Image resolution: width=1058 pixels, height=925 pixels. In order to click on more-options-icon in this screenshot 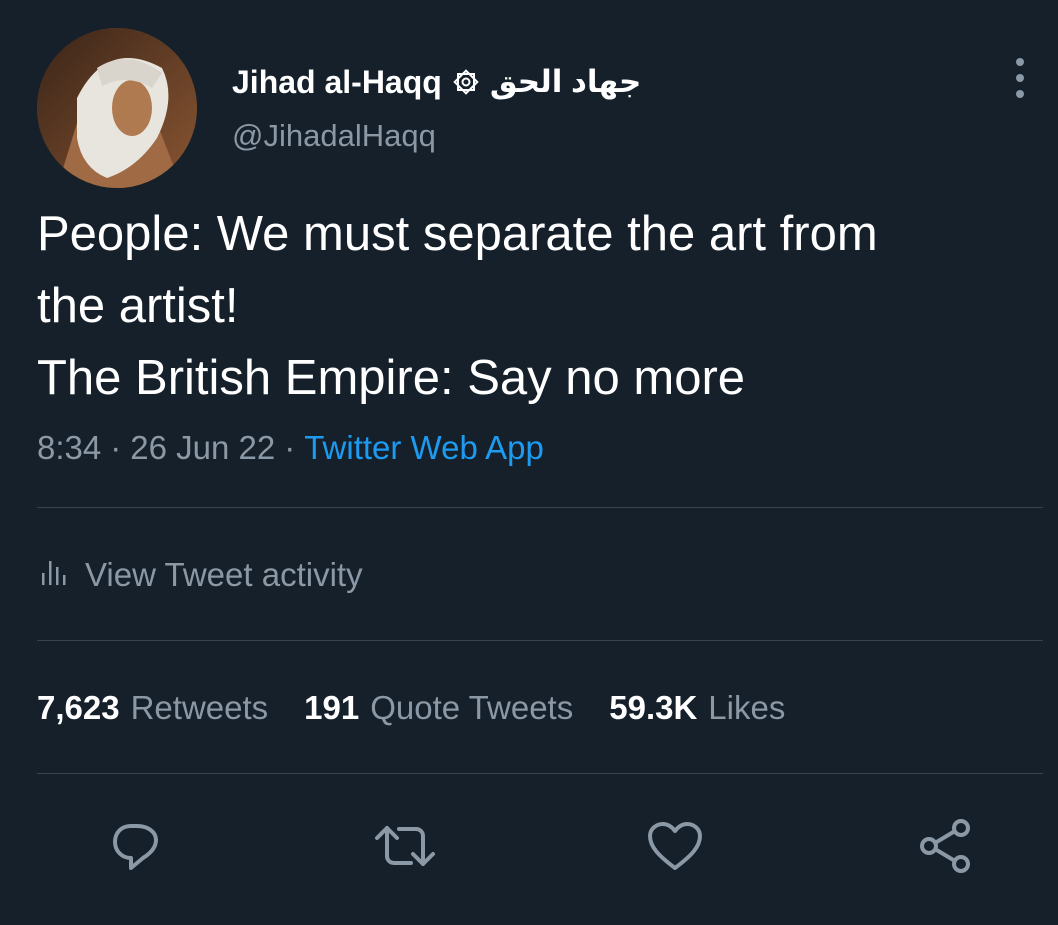, I will do `click(1020, 78)`.